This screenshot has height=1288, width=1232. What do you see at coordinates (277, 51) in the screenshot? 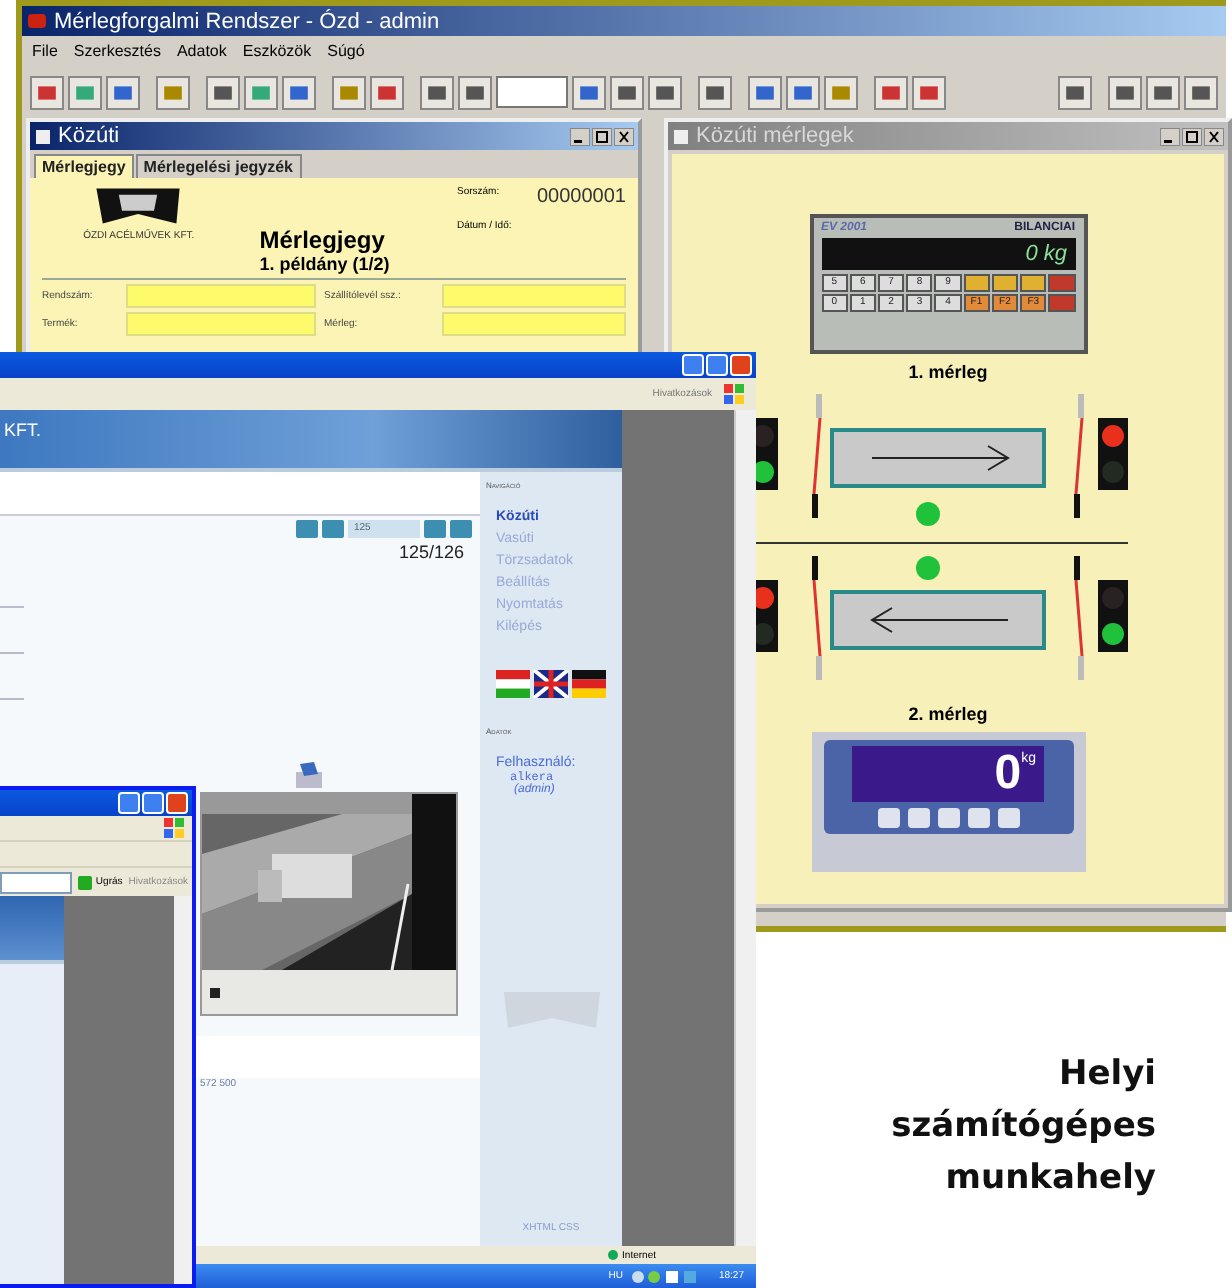
I see `menu-item: Eszközök` at bounding box center [277, 51].